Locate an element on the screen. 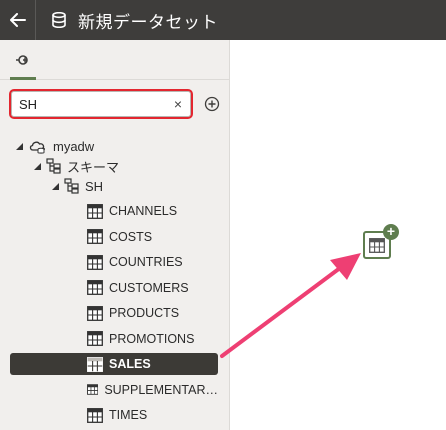 The width and height of the screenshot is (446, 430). table-item-customers: CUSTOMERS is located at coordinates (114, 288).